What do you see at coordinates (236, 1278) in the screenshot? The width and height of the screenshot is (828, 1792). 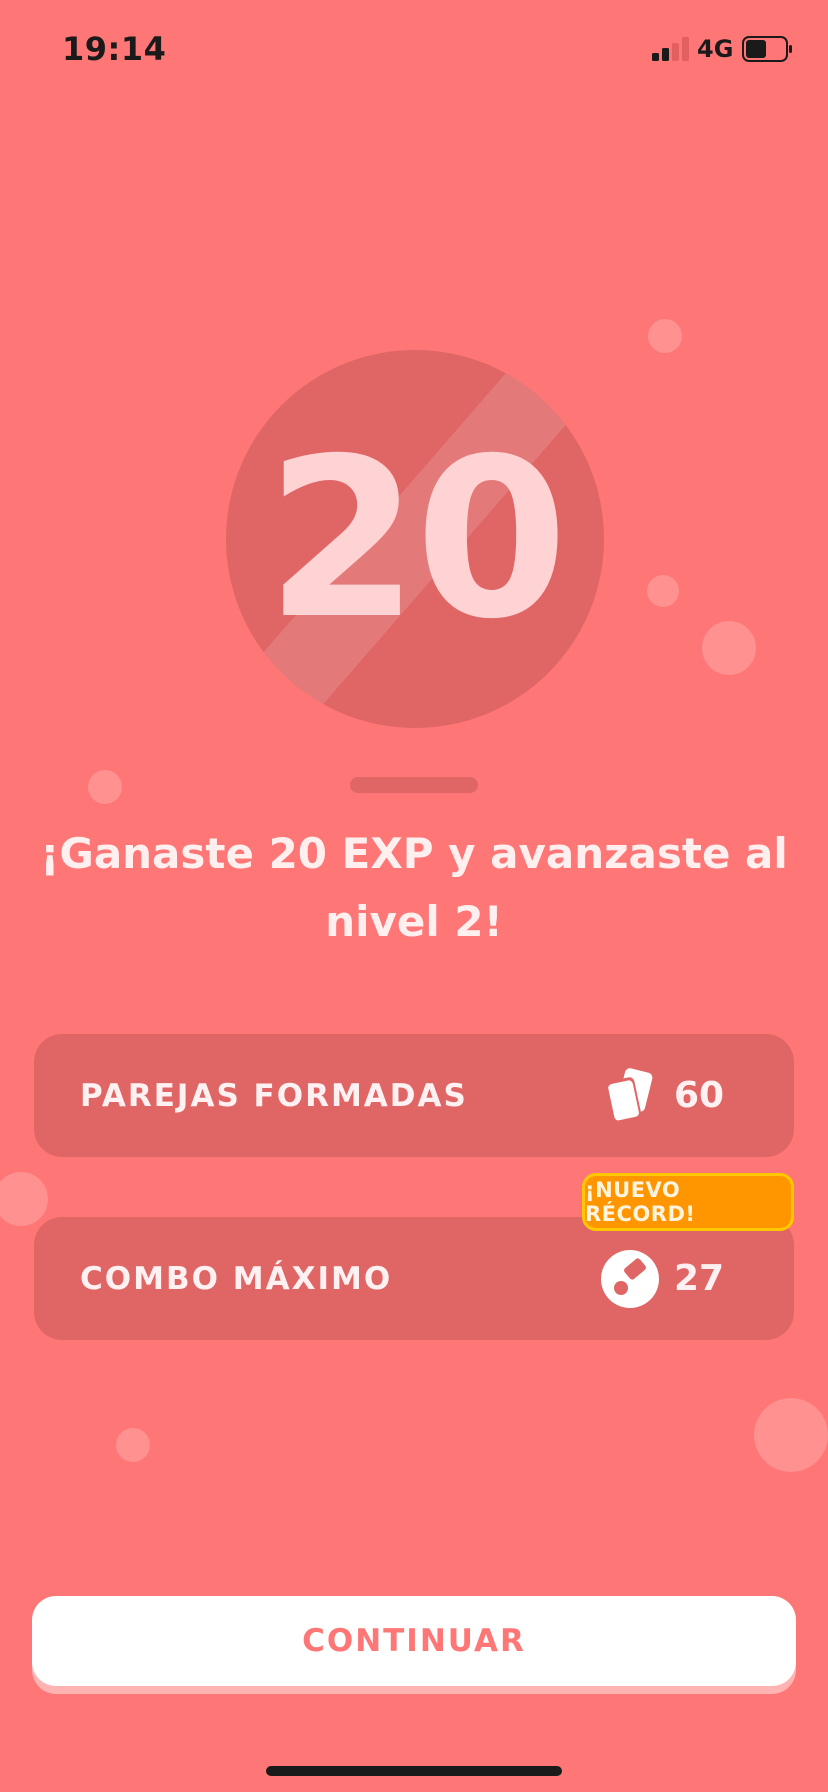 I see `stat-label: COMBO MÁXIMO` at bounding box center [236, 1278].